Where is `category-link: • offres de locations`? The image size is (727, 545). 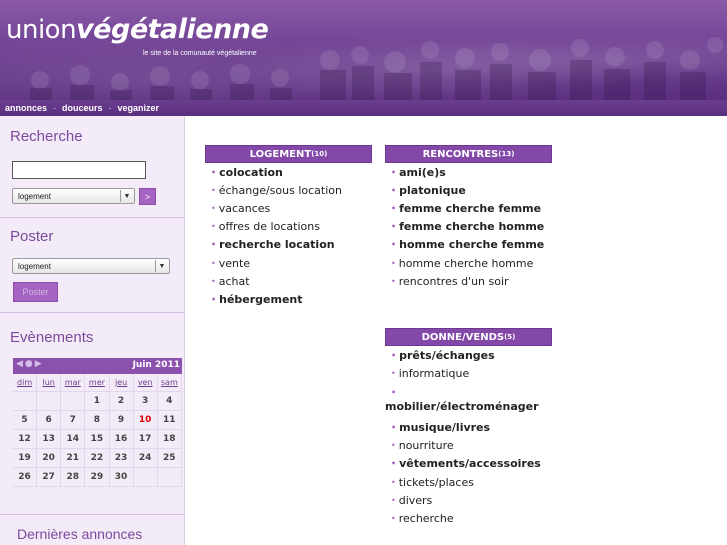 category-link: • offres de locations is located at coordinates (288, 227).